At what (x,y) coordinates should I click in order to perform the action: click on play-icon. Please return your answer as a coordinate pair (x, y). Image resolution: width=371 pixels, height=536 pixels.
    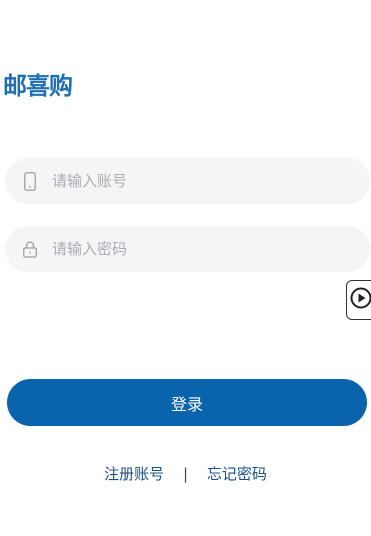
    Looking at the image, I should click on (360, 300).